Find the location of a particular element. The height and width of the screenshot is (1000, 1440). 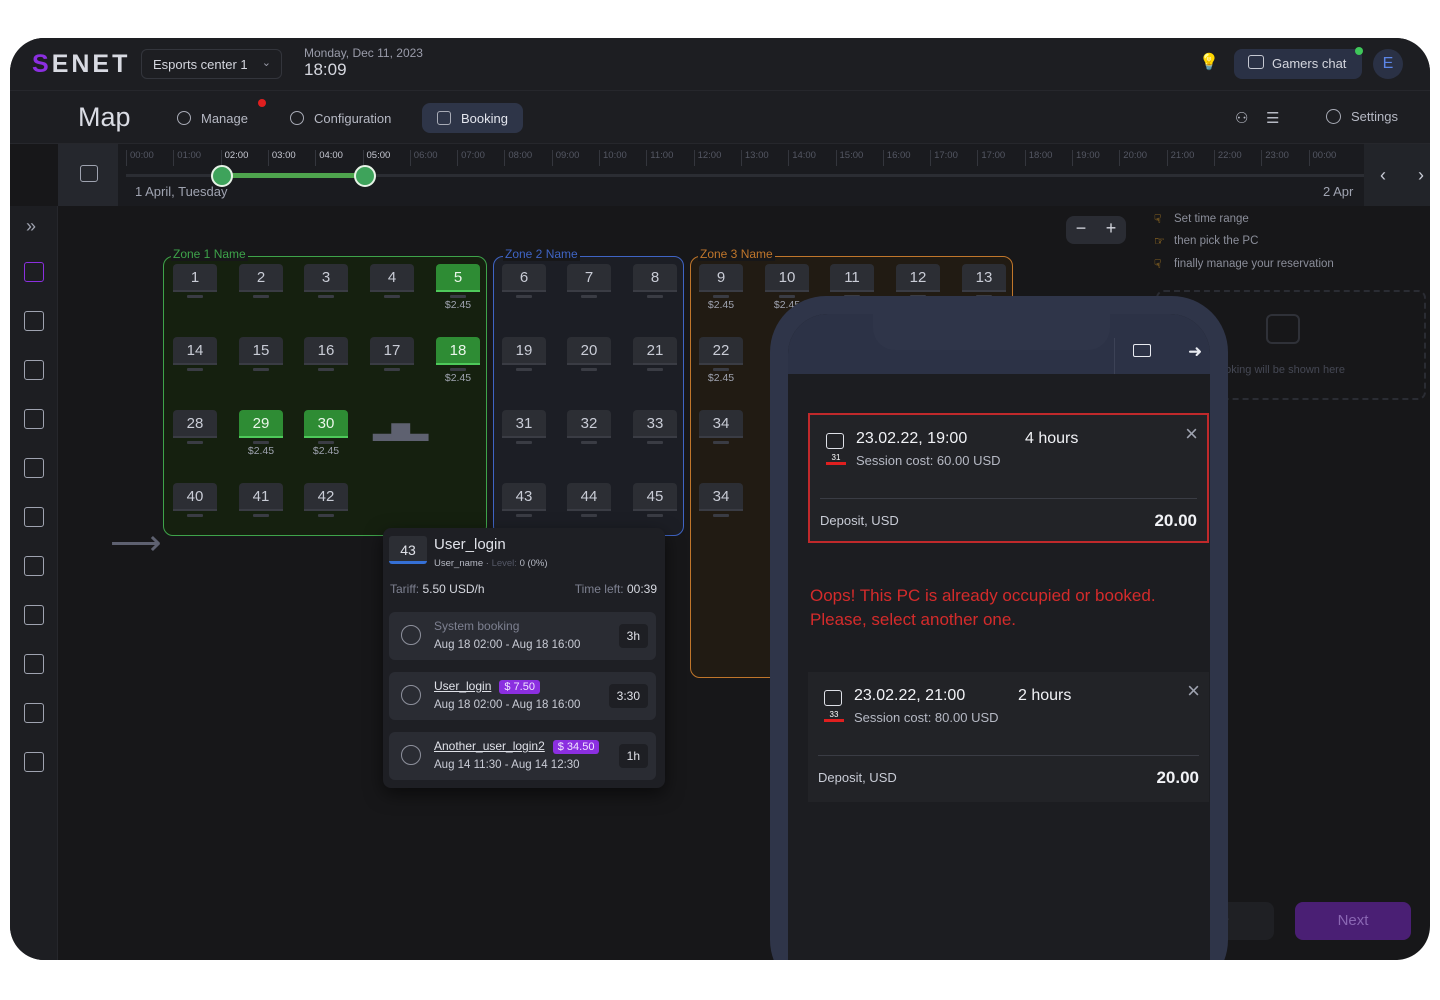

tab-configuration: Configuration is located at coordinates (340, 118).